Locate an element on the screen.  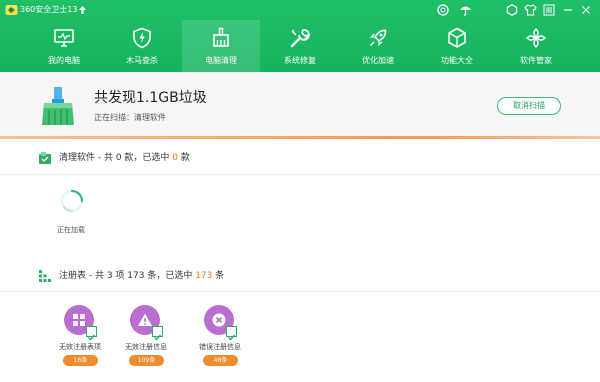
registry-section-label: 注册表 - 共 3 项 173 条，已选中 is located at coordinates (127, 276).